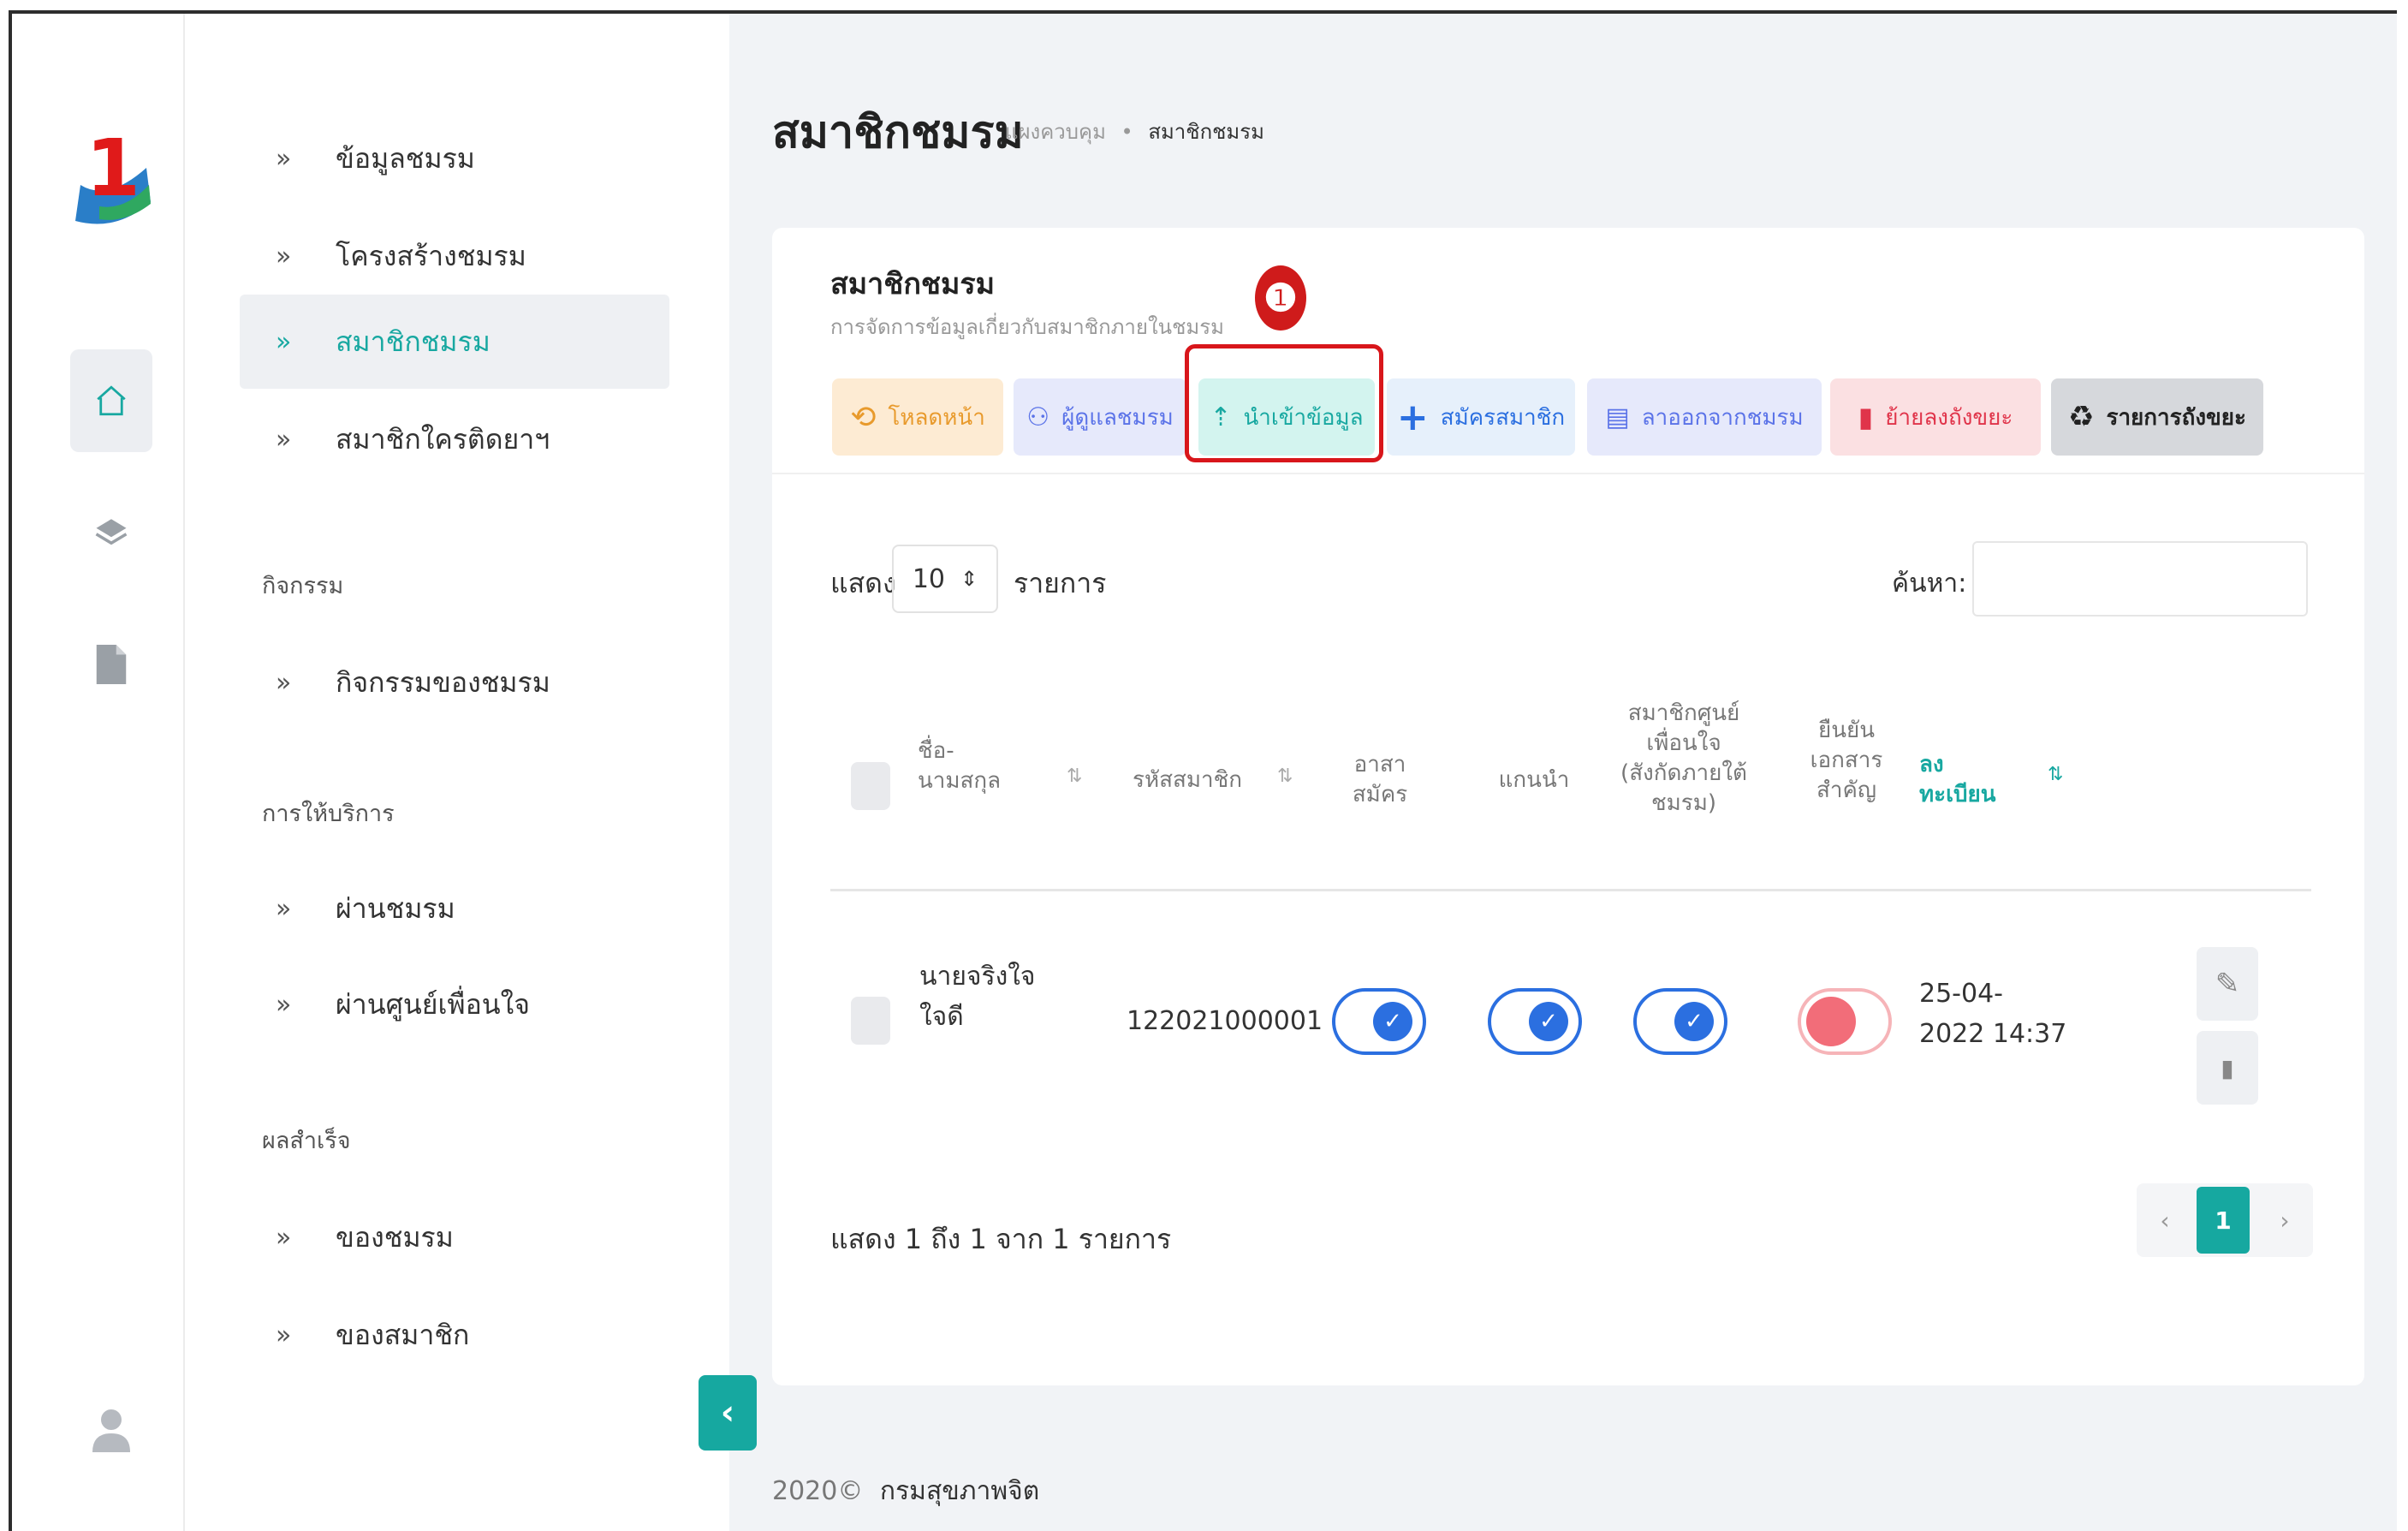 The height and width of the screenshot is (1531, 2408). What do you see at coordinates (2284, 1220) in the screenshot?
I see `pagination-next: ›` at bounding box center [2284, 1220].